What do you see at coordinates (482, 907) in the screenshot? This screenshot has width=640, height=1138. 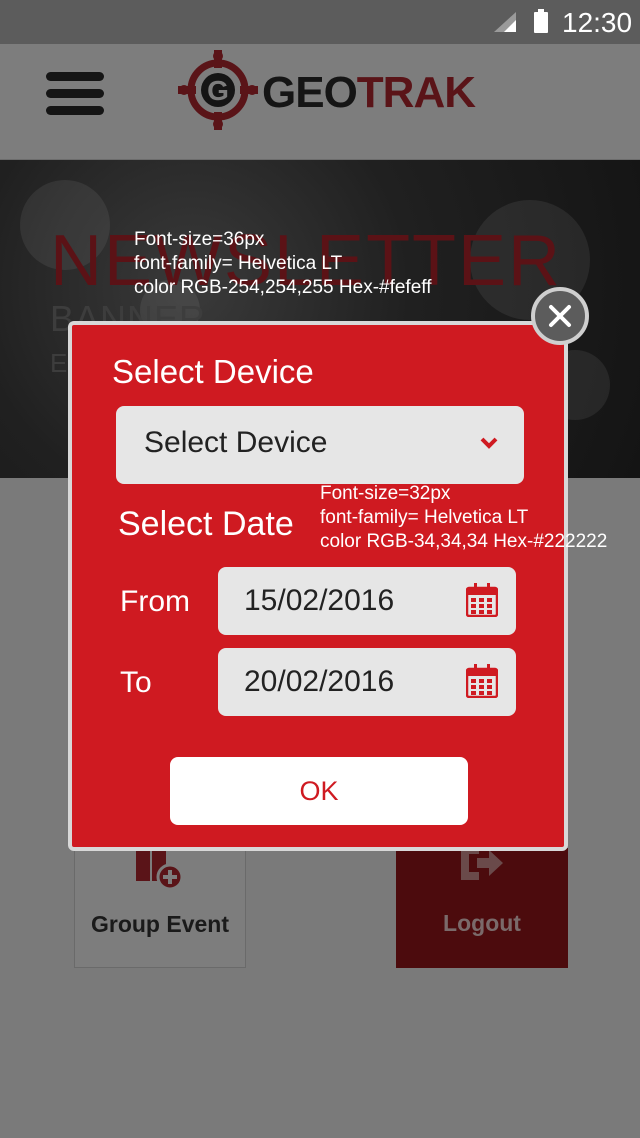 I see `logout-tile: Logout` at bounding box center [482, 907].